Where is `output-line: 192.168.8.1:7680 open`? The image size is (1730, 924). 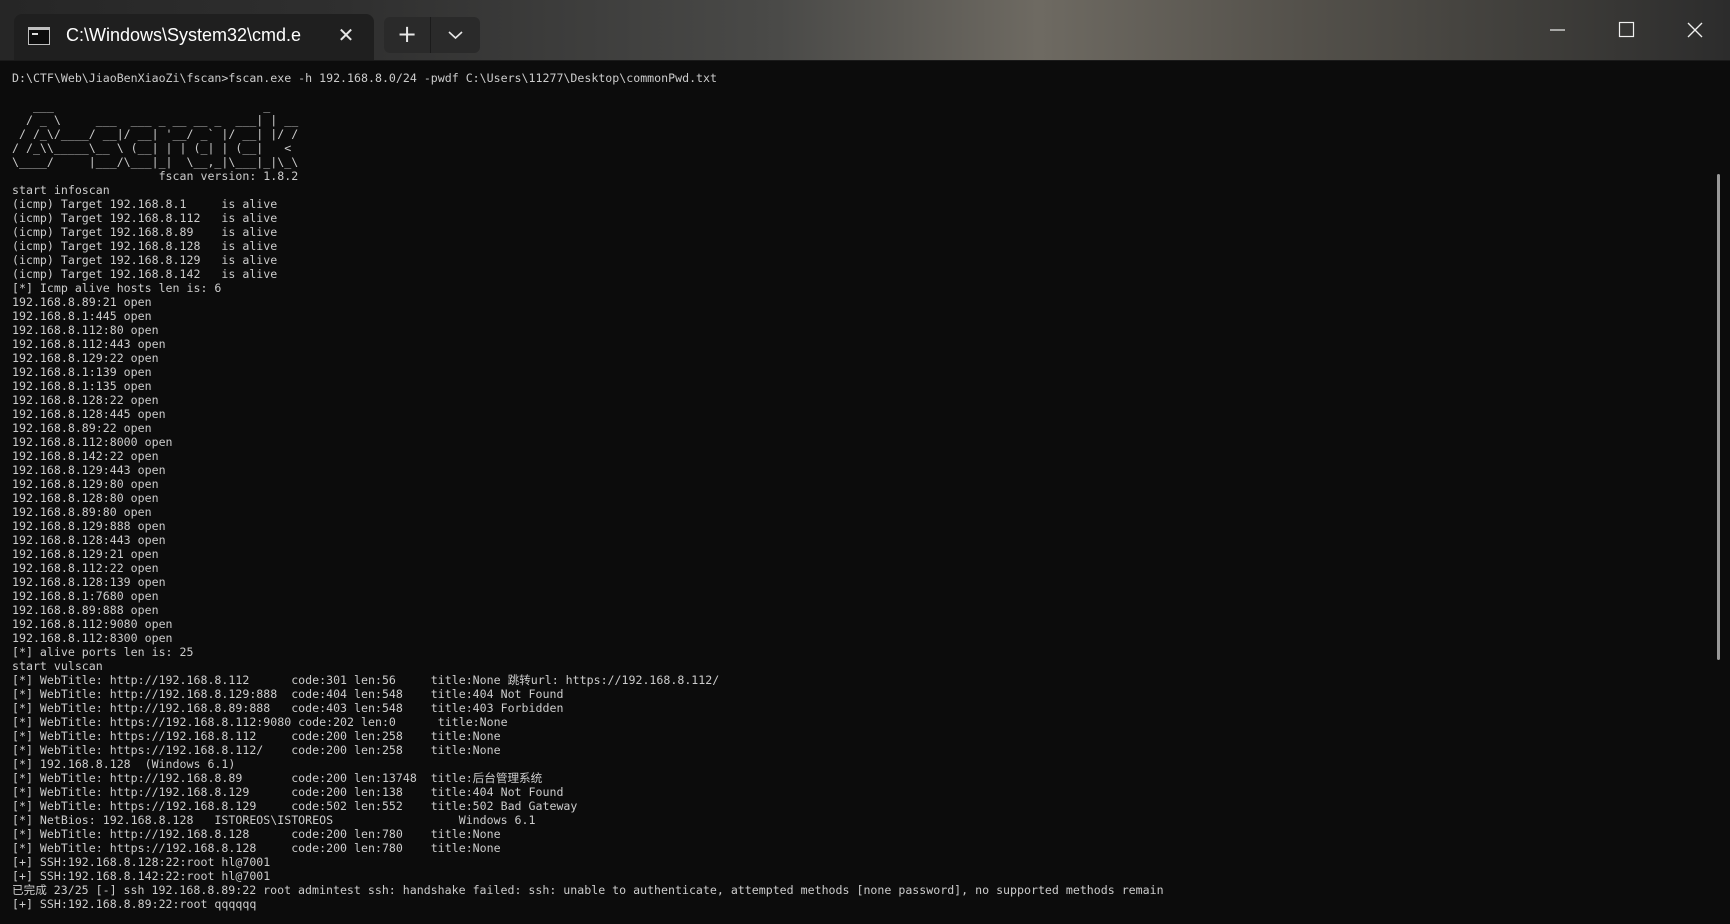 output-line: 192.168.8.1:7680 open is located at coordinates (85, 596).